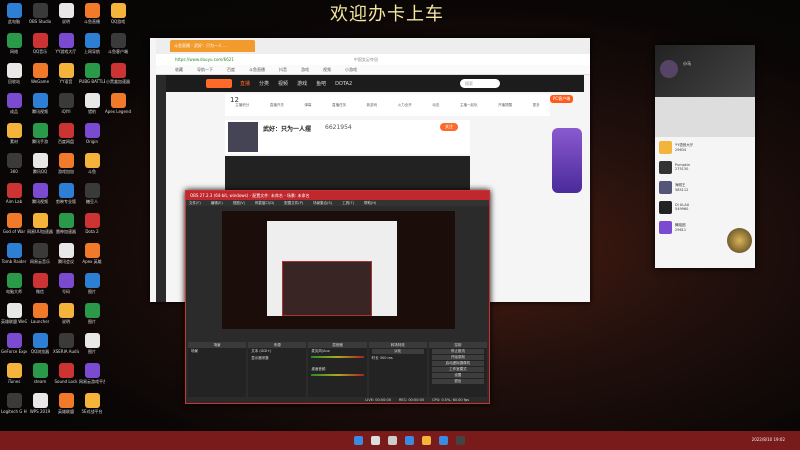  What do you see at coordinates (283, 70) in the screenshot?
I see `bookmark: 抖音` at bounding box center [283, 70].